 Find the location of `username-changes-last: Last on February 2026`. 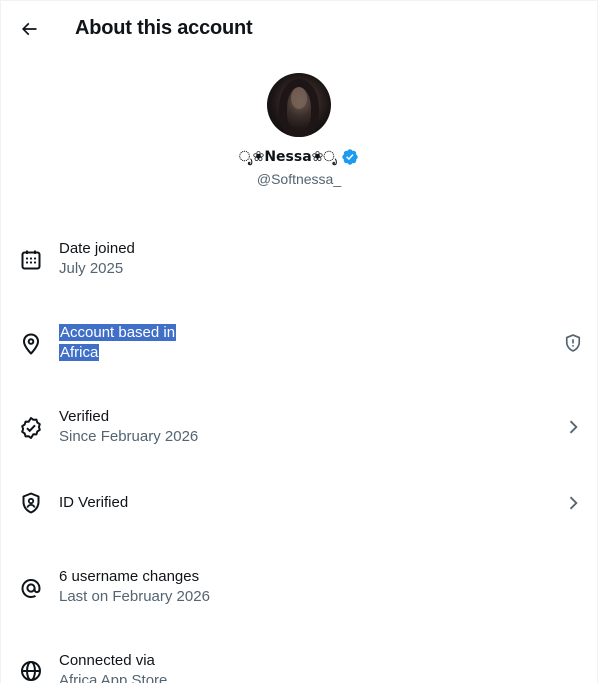

username-changes-last: Last on February 2026 is located at coordinates (134, 596).